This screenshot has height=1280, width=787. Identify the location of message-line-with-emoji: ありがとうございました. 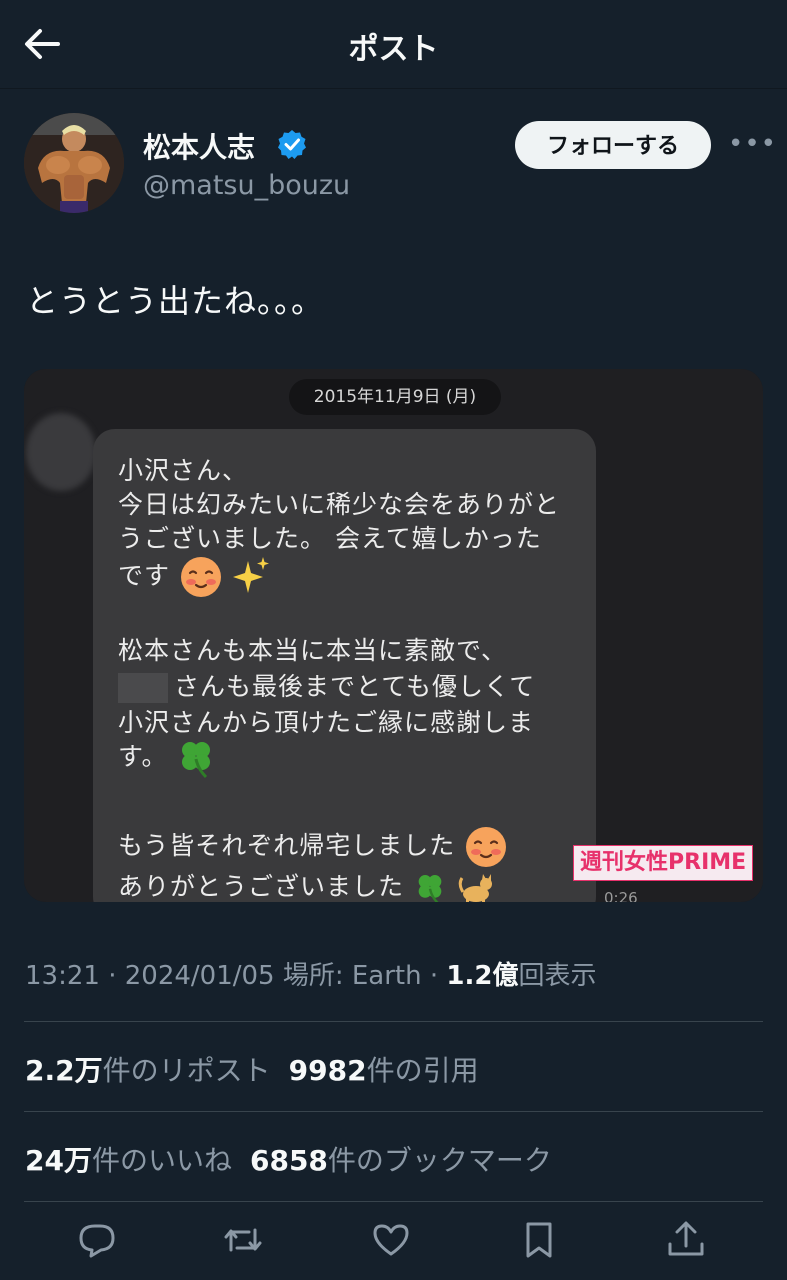
(307, 884).